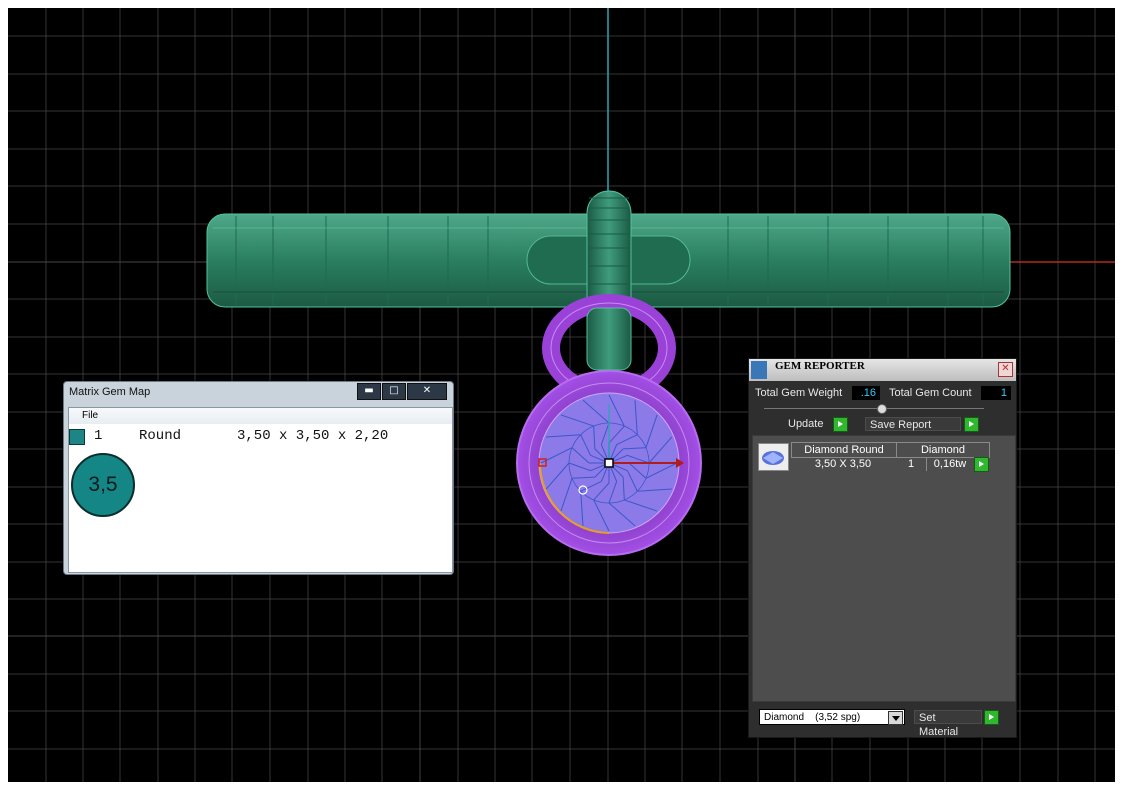 This screenshot has width=1122, height=793. Describe the element at coordinates (260, 490) in the screenshot. I see `gem-map-body: File 1 Round 3,50 x 3,50 x 2,20 3,5` at that location.